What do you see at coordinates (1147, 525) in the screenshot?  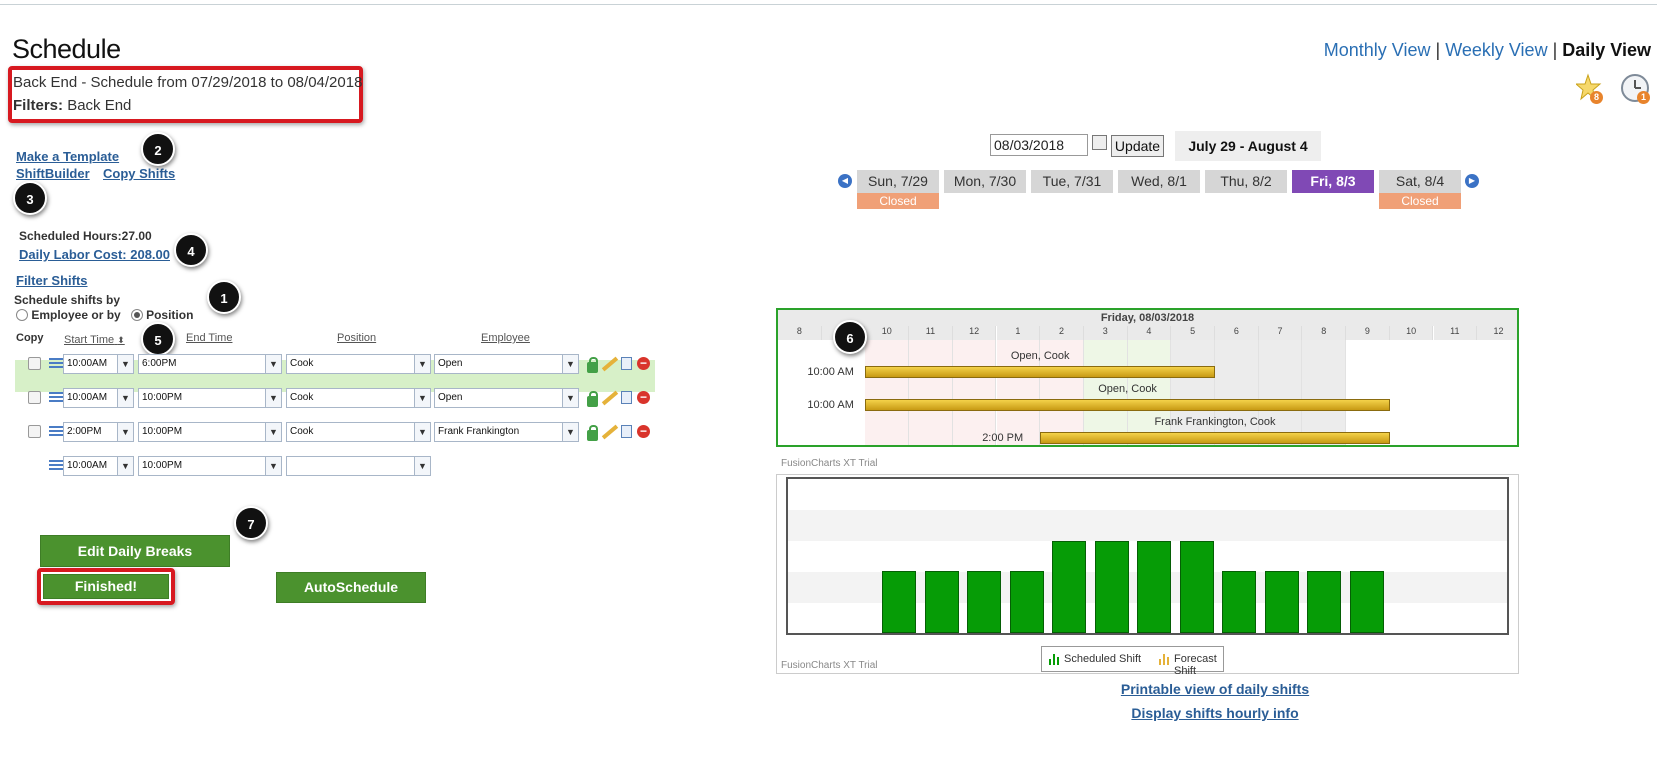 I see `chart-stripe` at bounding box center [1147, 525].